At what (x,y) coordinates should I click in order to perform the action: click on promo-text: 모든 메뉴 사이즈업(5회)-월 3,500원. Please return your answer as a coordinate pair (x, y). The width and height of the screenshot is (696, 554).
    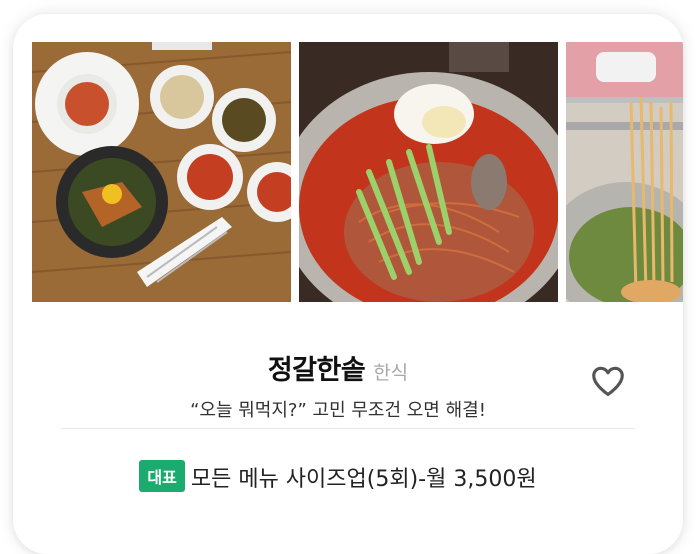
    Looking at the image, I should click on (363, 479).